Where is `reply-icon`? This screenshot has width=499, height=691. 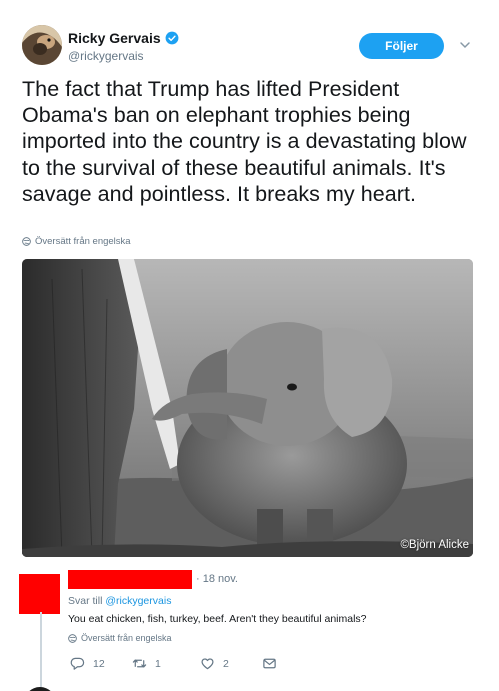 reply-icon is located at coordinates (77, 663).